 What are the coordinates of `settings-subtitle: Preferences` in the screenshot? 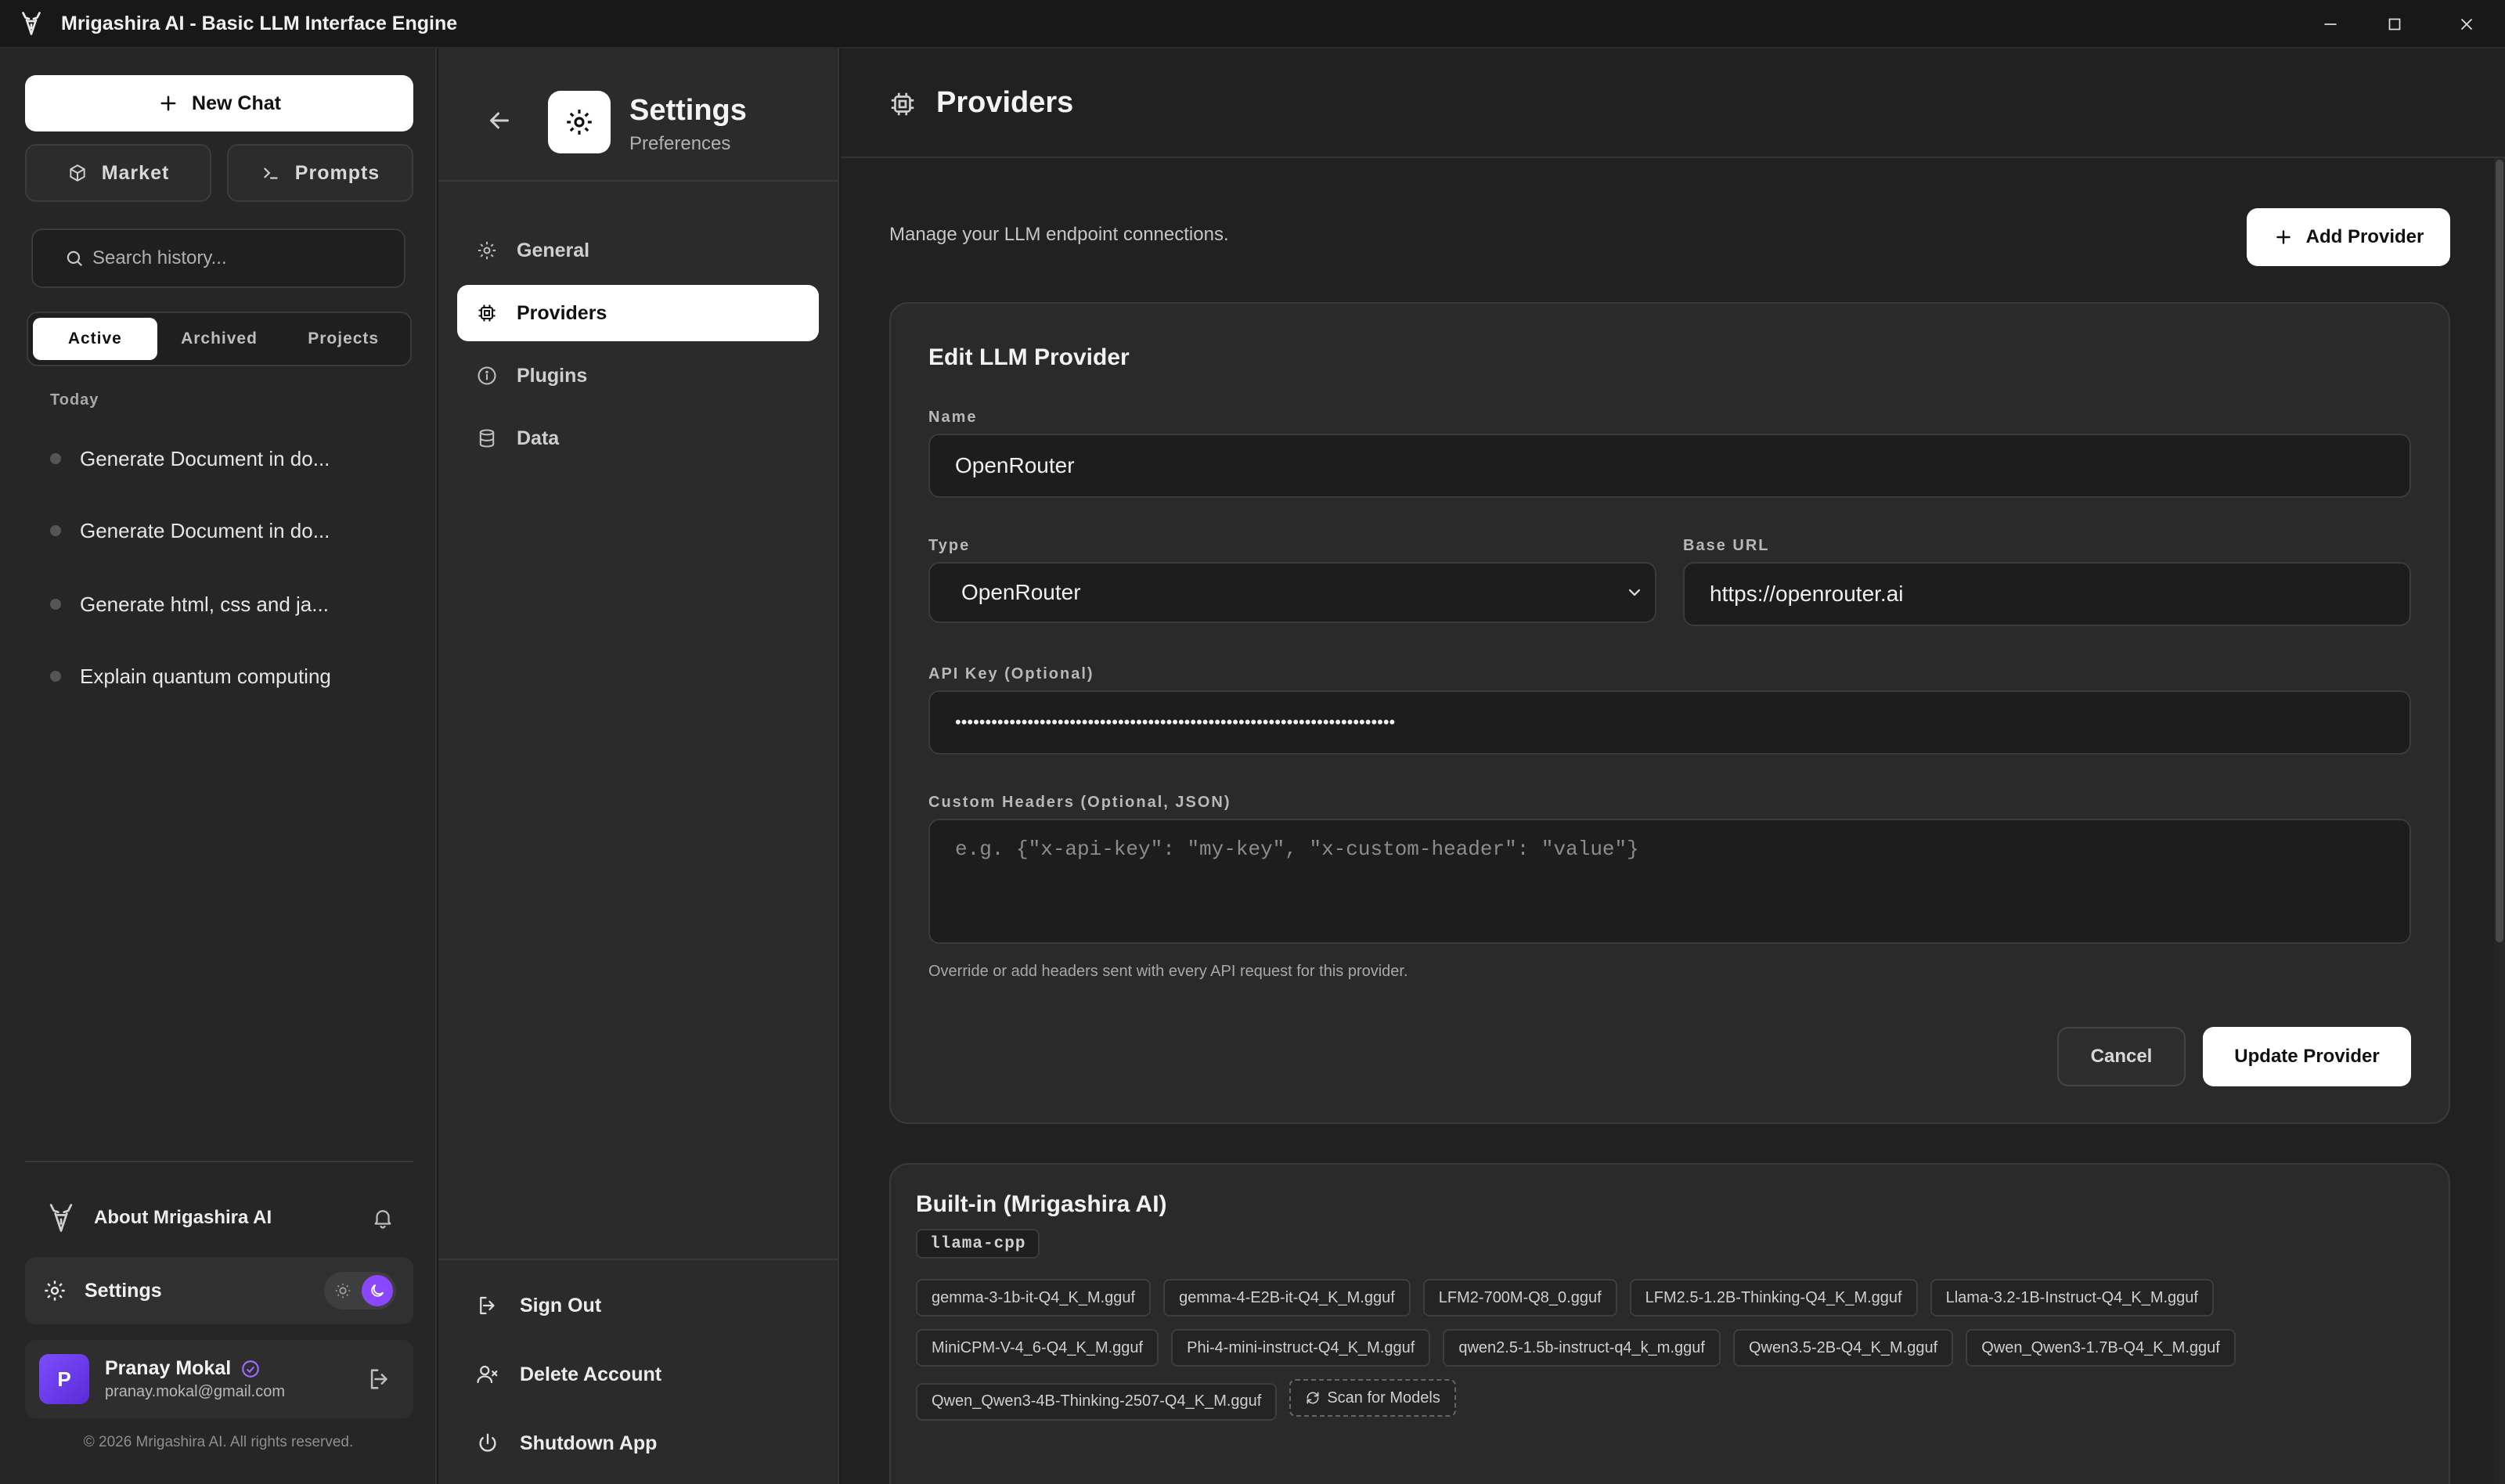 It's located at (680, 143).